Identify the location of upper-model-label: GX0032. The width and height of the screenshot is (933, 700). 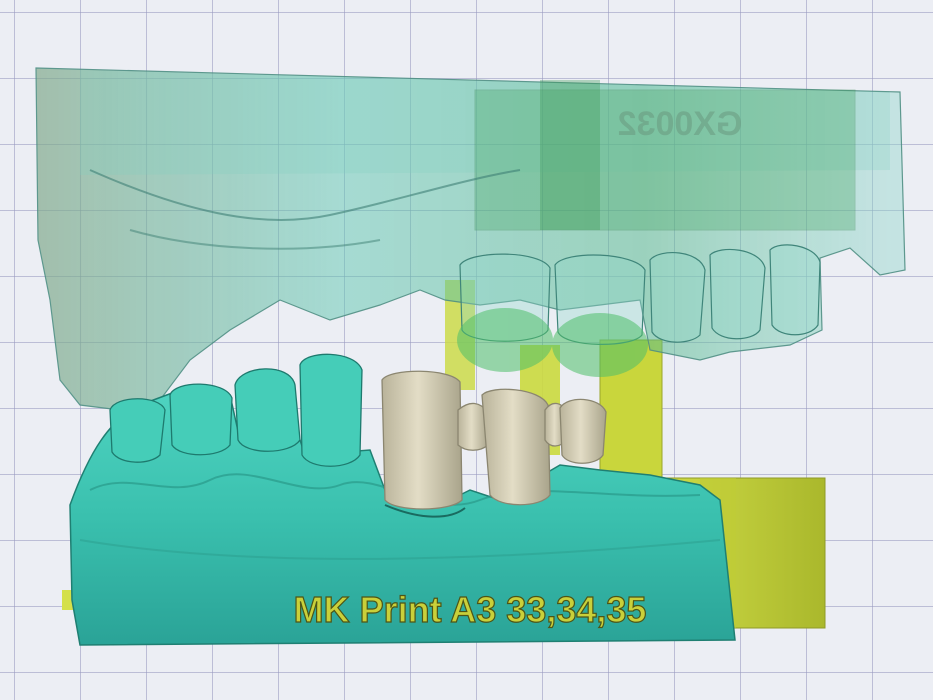
(680, 124).